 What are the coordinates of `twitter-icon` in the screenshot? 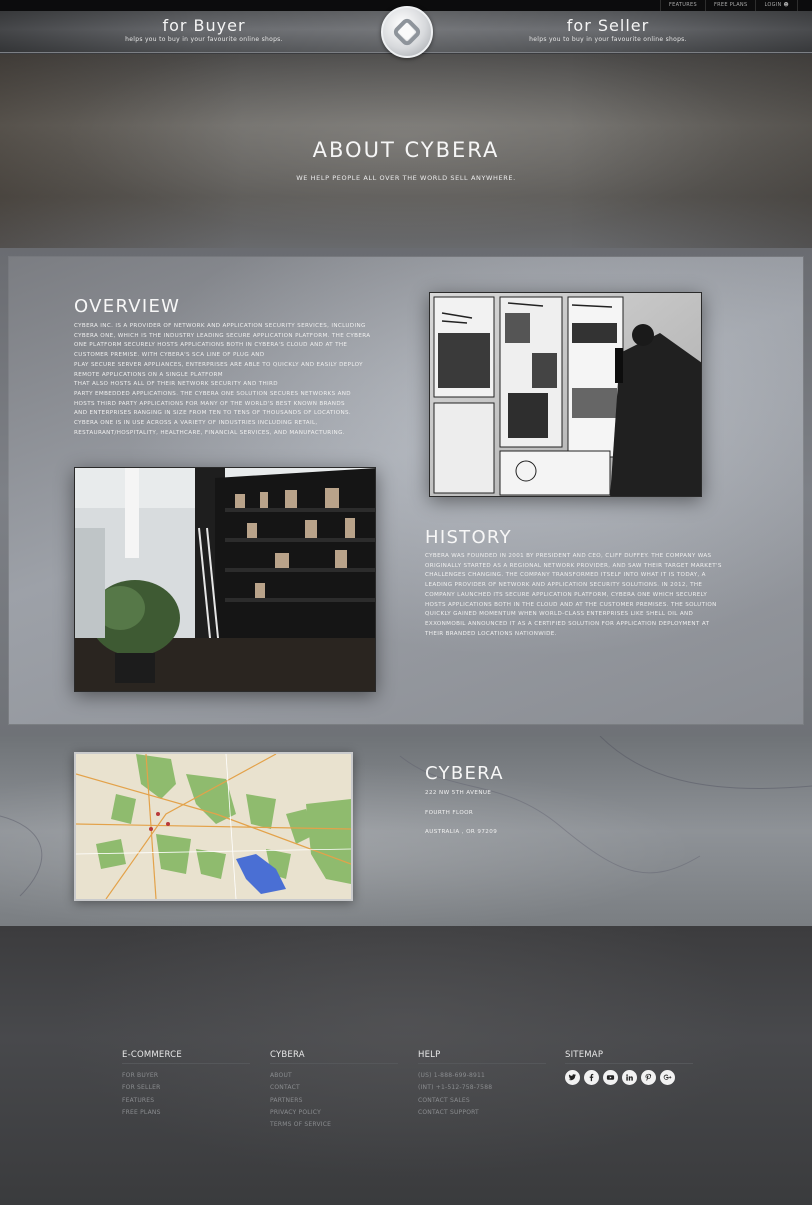 It's located at (572, 1077).